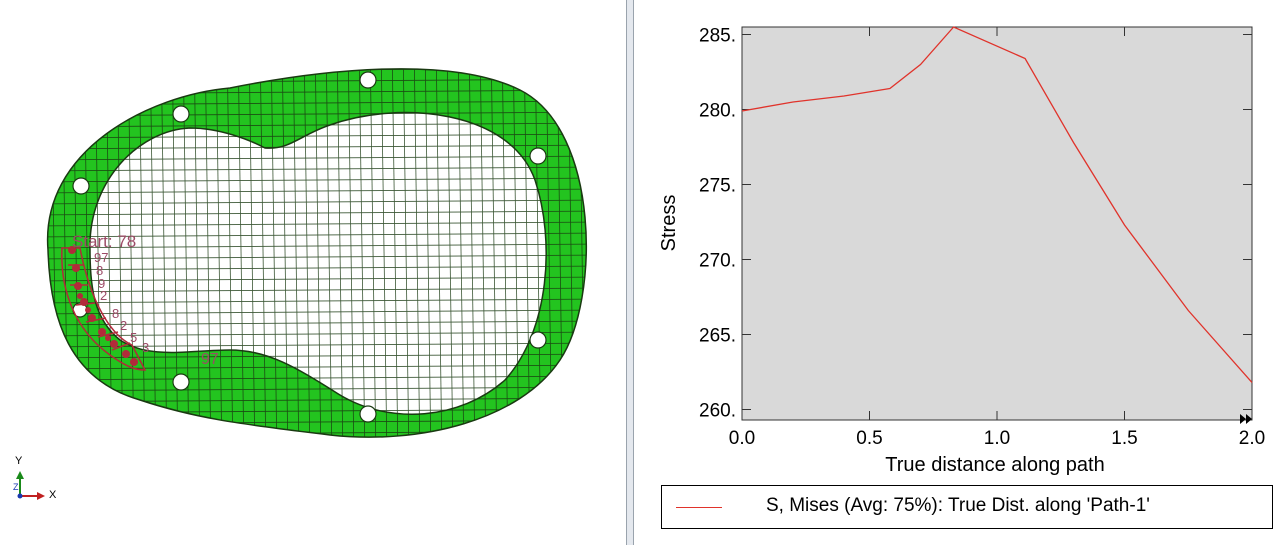 This screenshot has height=550, width=1280. Describe the element at coordinates (19, 461) in the screenshot. I see `triad-y-label: Y` at that location.